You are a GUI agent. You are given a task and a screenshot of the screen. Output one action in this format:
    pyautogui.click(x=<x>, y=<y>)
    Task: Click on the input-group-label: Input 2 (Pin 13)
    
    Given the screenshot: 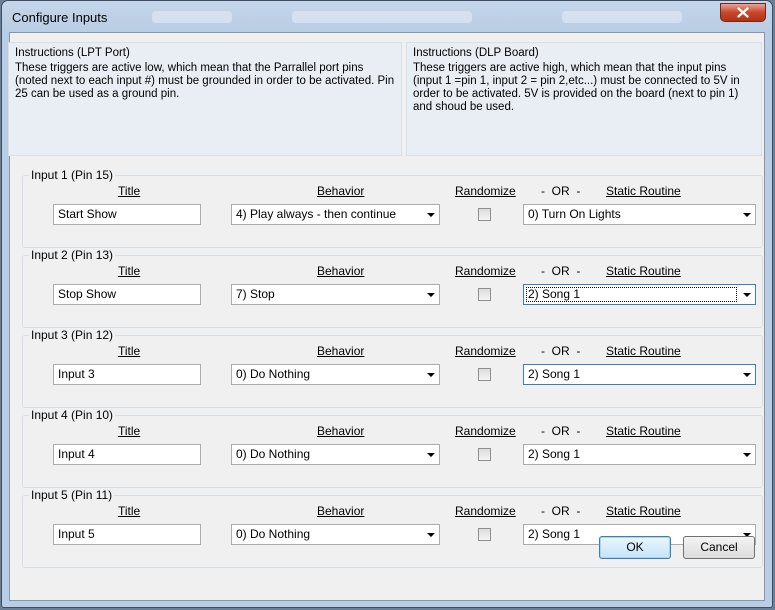 What is the action you would take?
    pyautogui.click(x=72, y=255)
    